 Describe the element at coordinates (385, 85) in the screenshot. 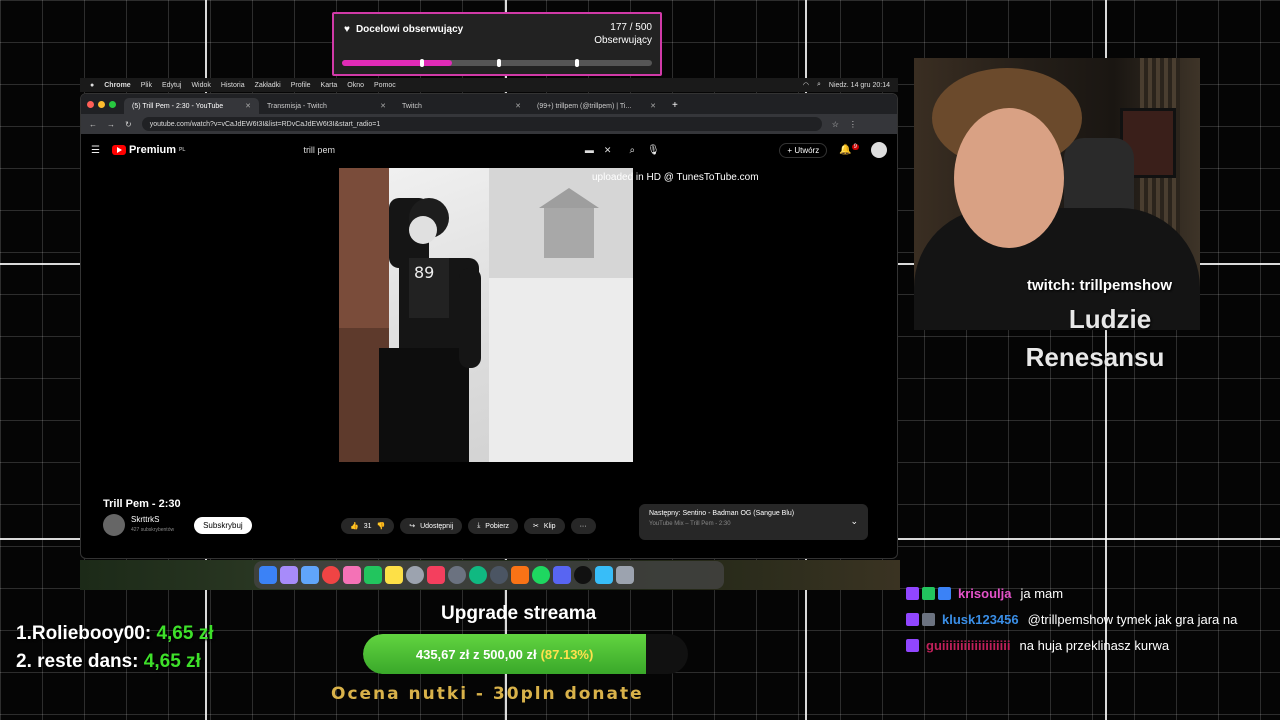

I see `menu-item: Pomoc` at that location.